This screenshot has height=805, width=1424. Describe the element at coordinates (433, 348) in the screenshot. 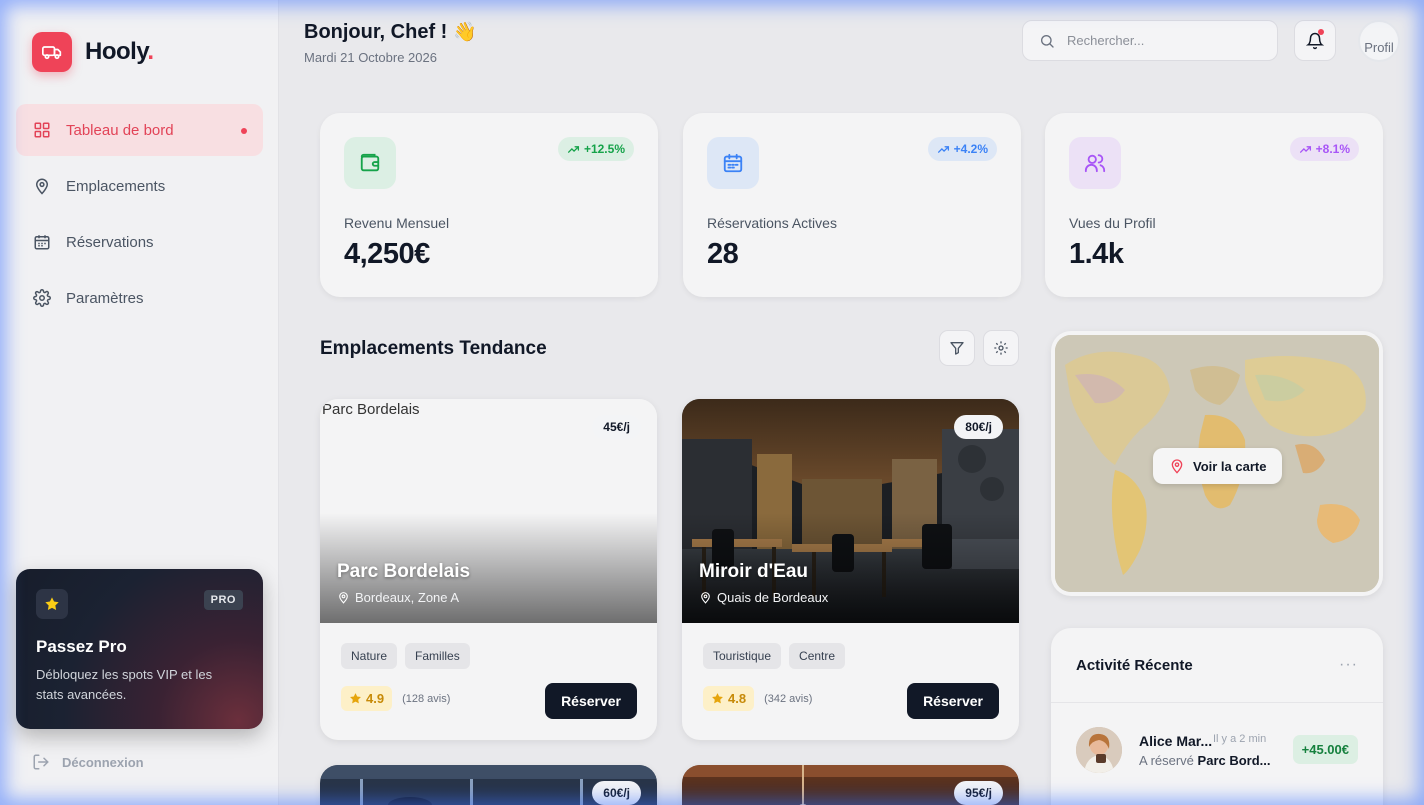

I see `section-title: Emplacements Tendance` at that location.